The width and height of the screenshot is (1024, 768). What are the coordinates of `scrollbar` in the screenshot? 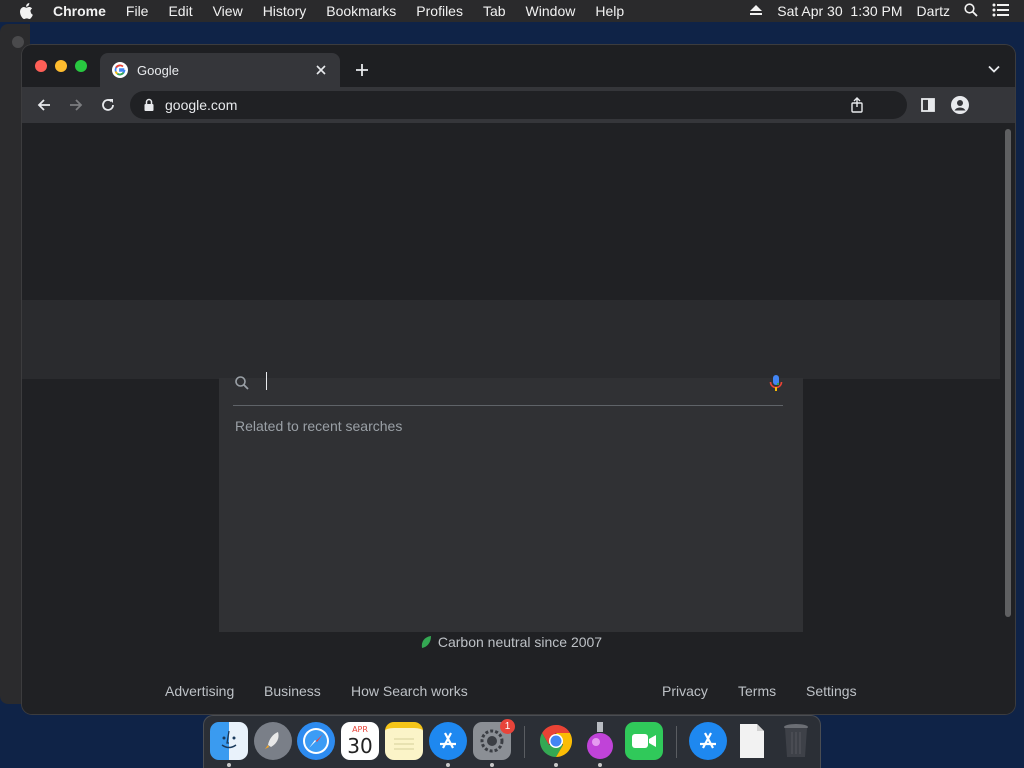 It's located at (1007, 418).